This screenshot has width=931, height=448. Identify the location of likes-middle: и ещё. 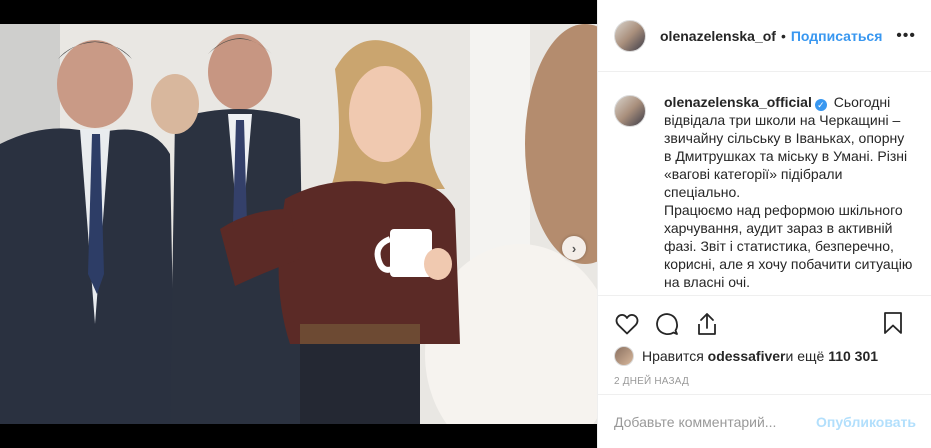
(805, 356).